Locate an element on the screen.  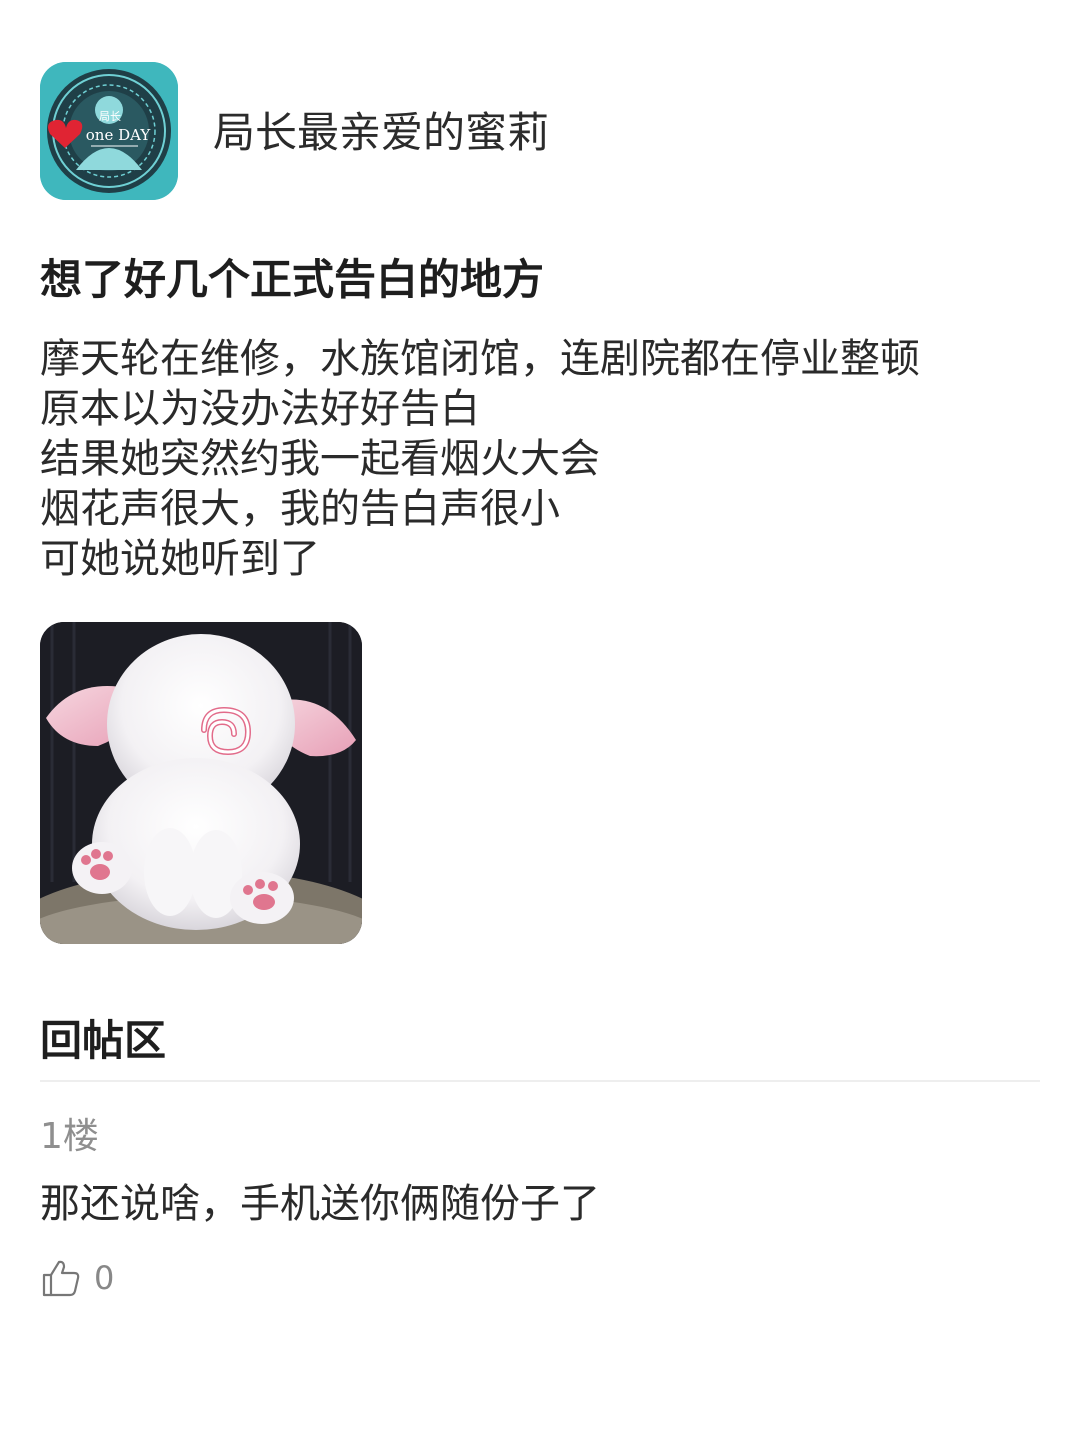
replies-heading: 回帖区 is located at coordinates (103, 1040).